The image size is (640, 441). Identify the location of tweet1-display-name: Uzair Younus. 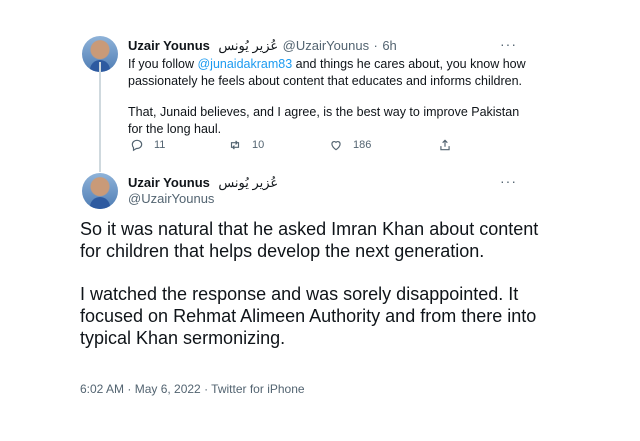
(169, 45).